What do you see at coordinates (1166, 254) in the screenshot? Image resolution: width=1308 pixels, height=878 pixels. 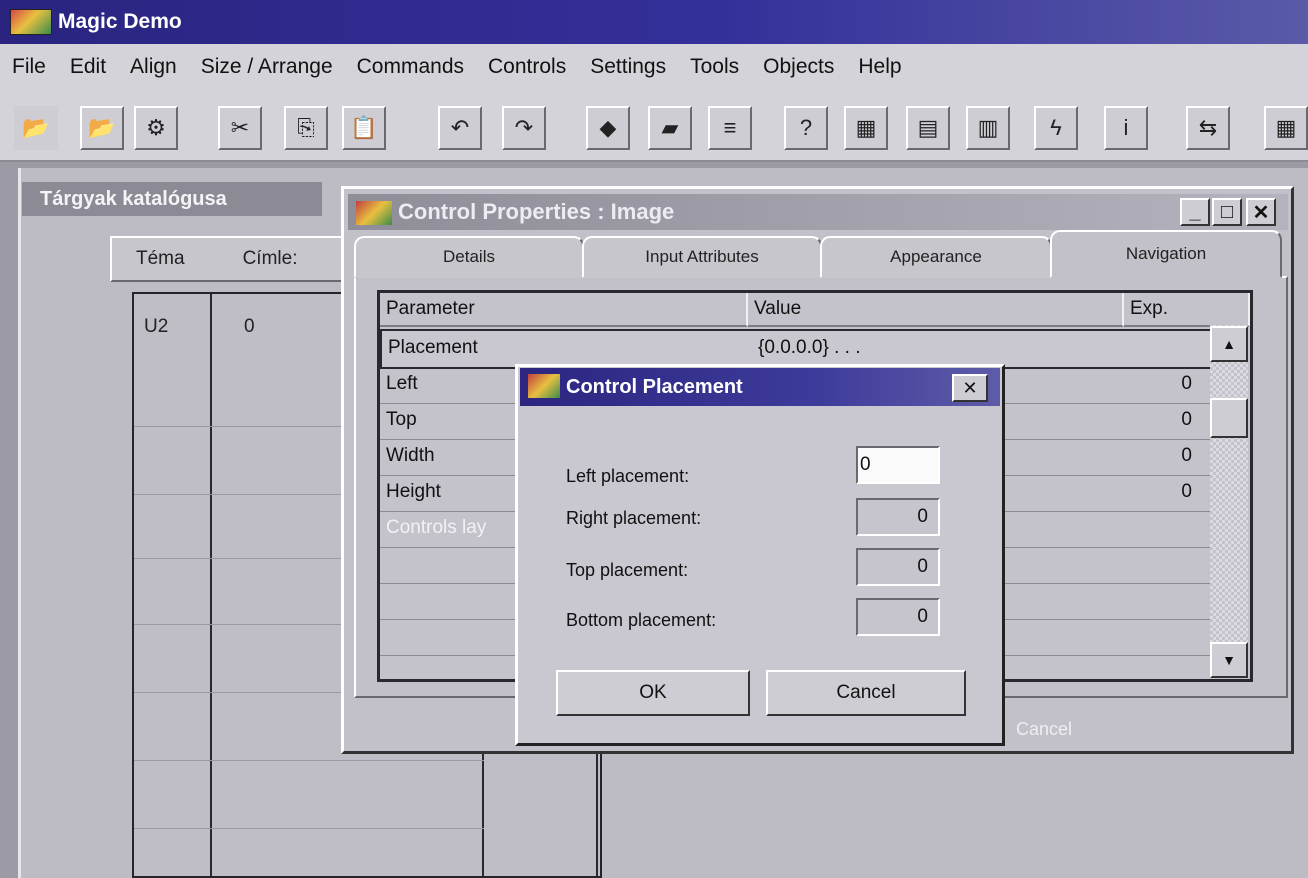 I see `tab-navigation: Navigation` at bounding box center [1166, 254].